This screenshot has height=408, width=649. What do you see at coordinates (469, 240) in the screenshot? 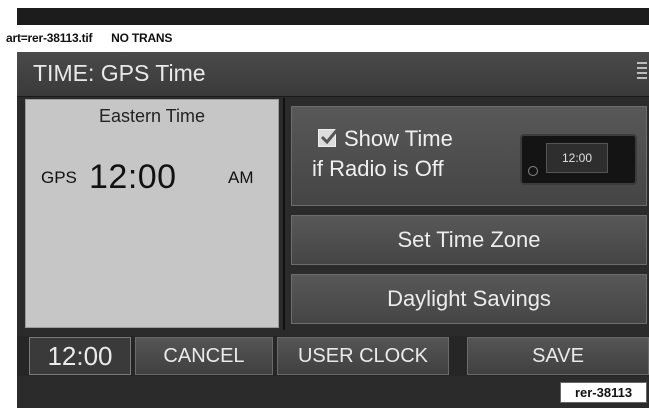
I see `set-time-zone-button: Set Time Zone` at bounding box center [469, 240].